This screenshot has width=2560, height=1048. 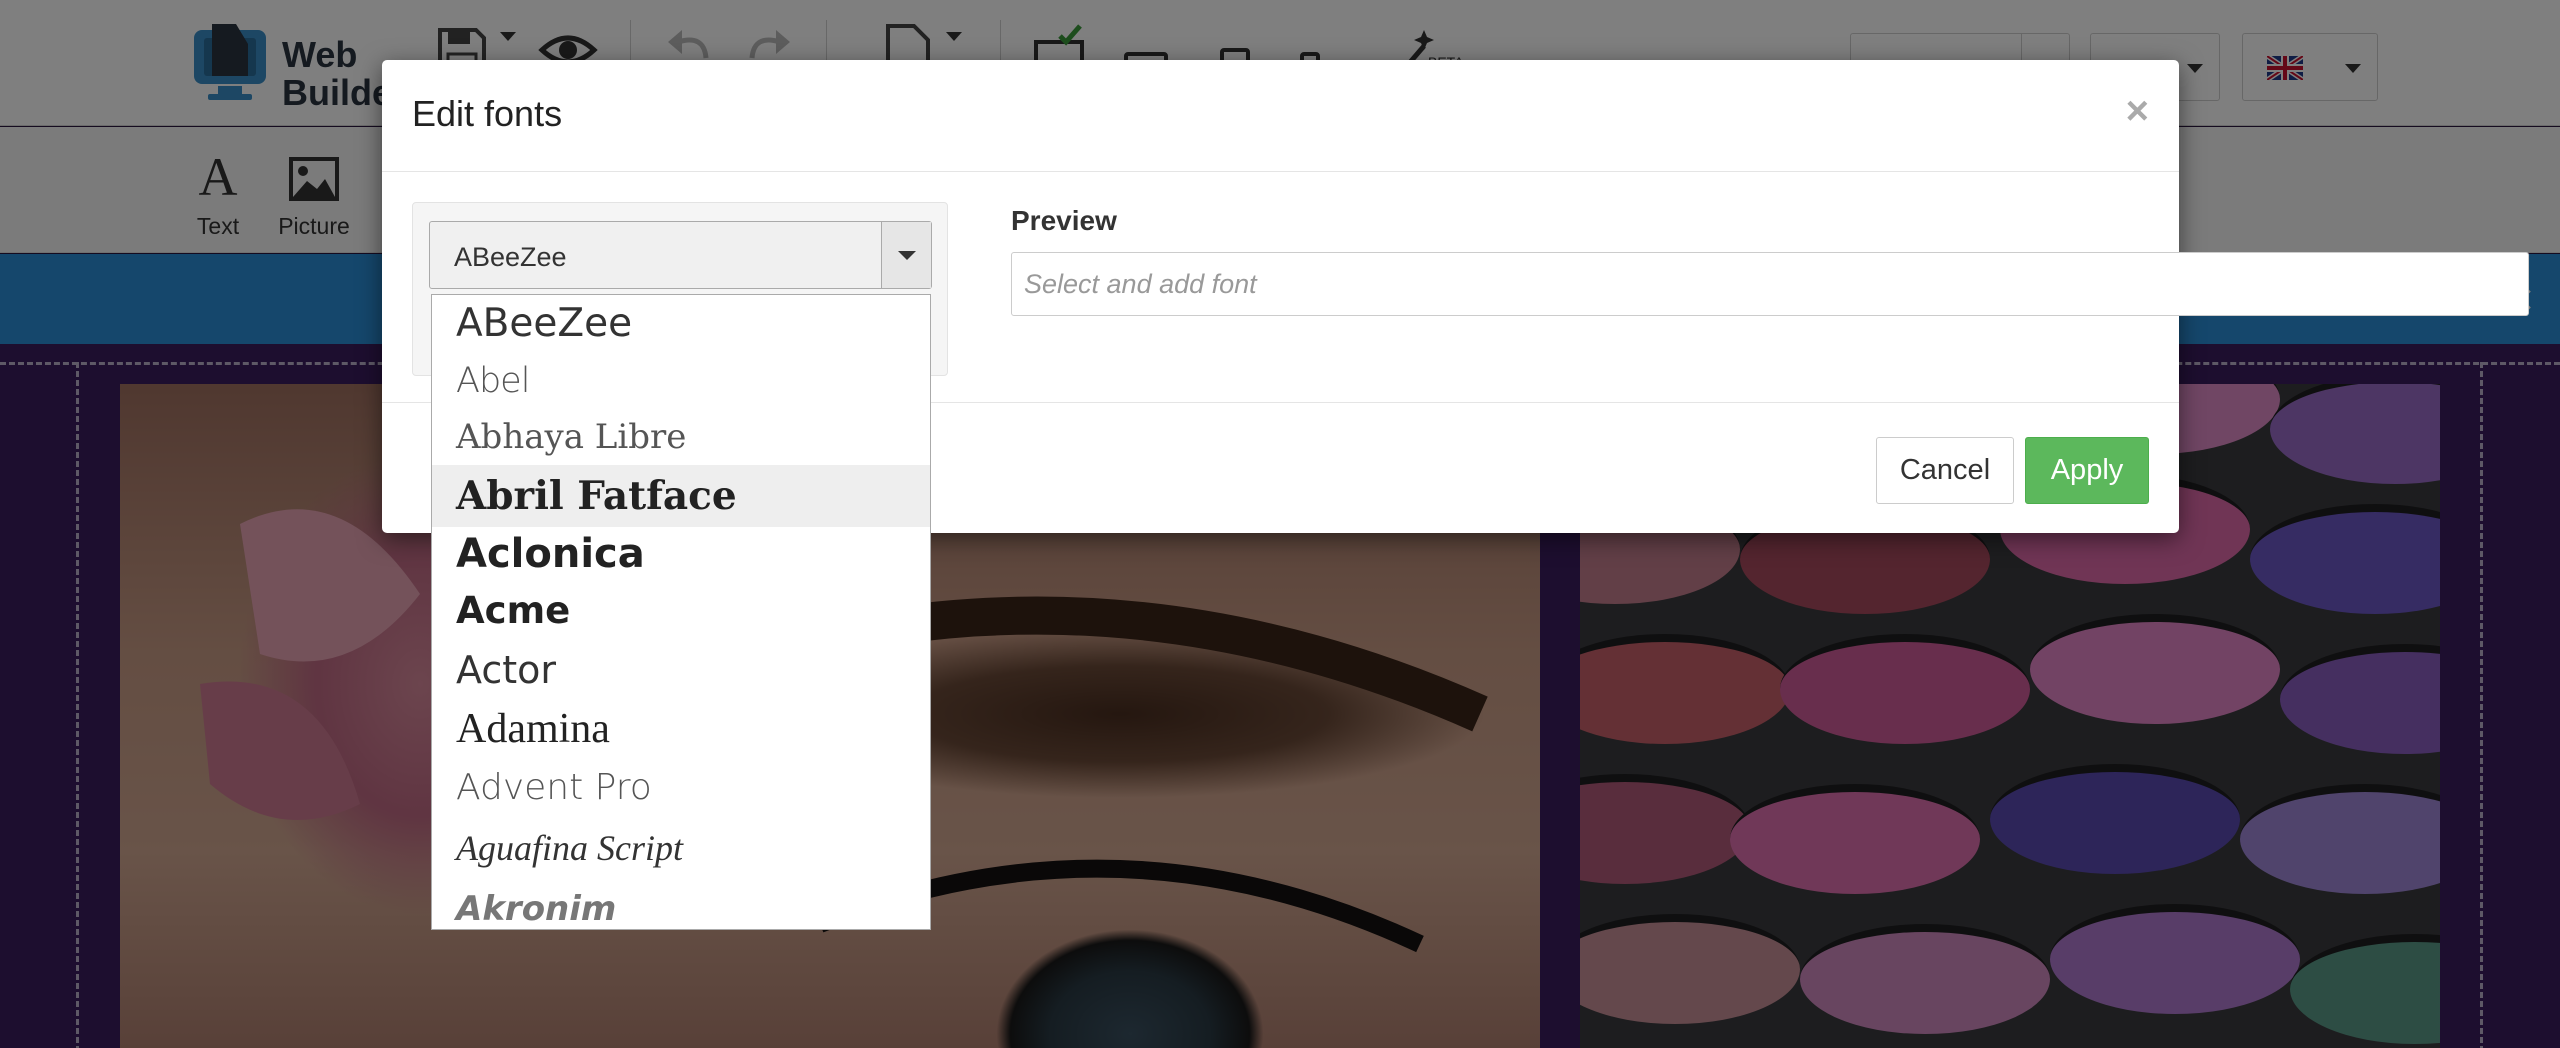 What do you see at coordinates (2137, 111) in the screenshot?
I see `close-icon: ×` at bounding box center [2137, 111].